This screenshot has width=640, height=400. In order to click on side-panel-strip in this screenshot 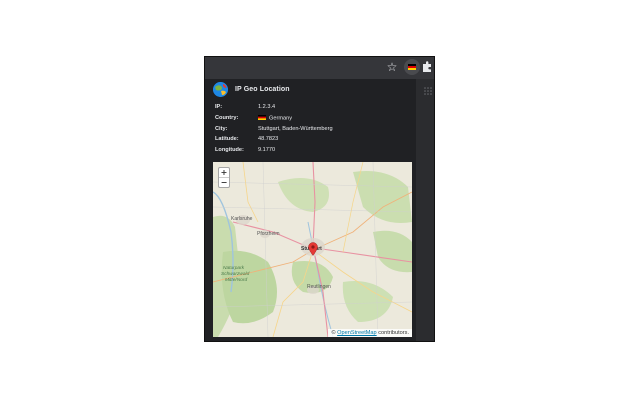, I will do `click(425, 210)`.